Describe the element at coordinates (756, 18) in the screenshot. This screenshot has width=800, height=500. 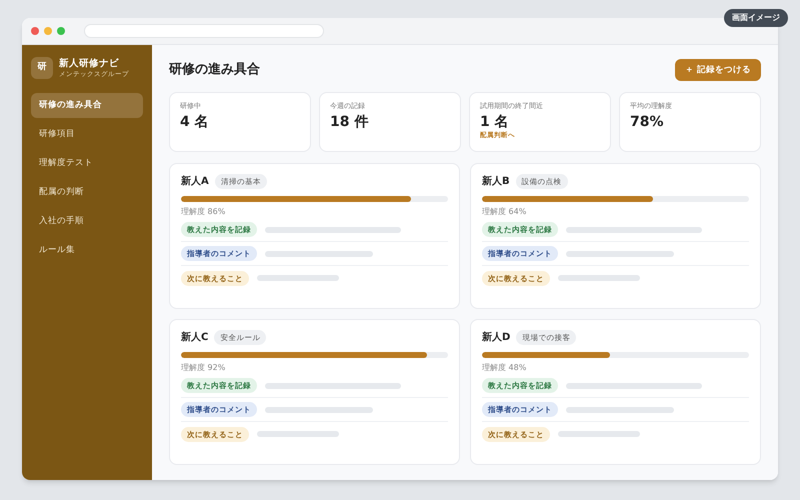
I see `screen-image-badge: 画面イメージ` at that location.